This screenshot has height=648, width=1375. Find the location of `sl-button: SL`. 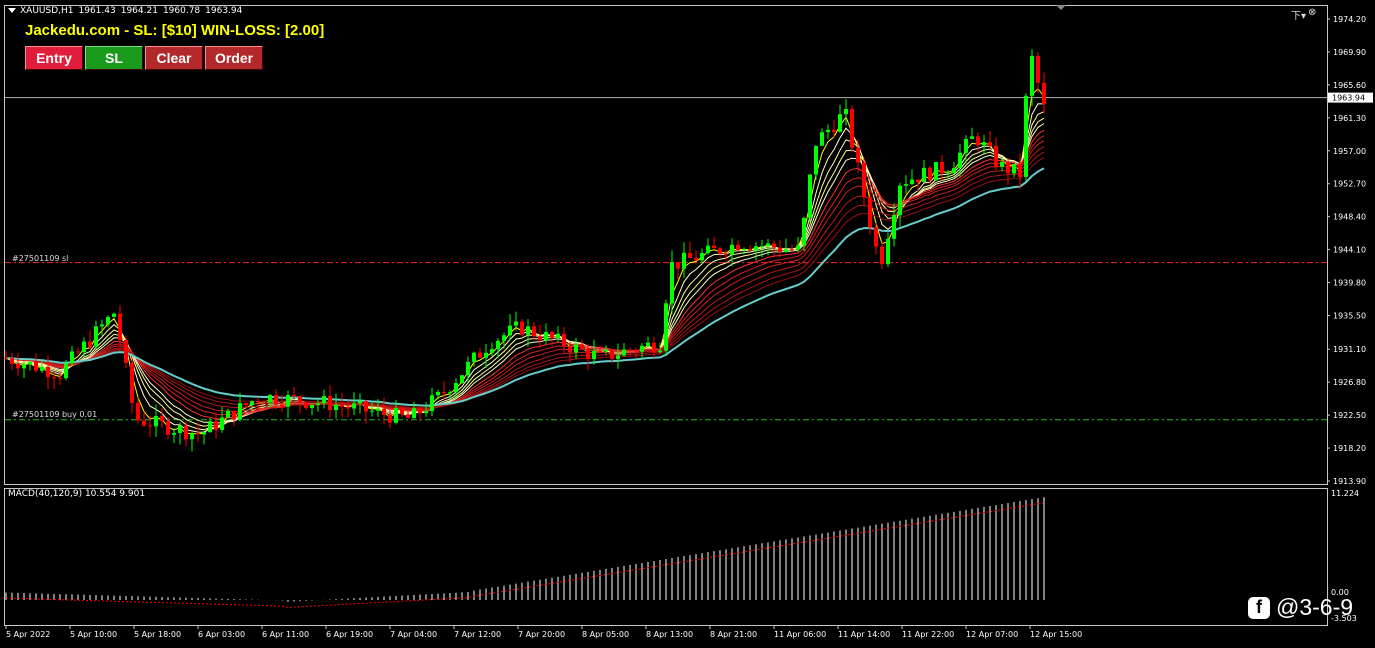

sl-button: SL is located at coordinates (114, 58).